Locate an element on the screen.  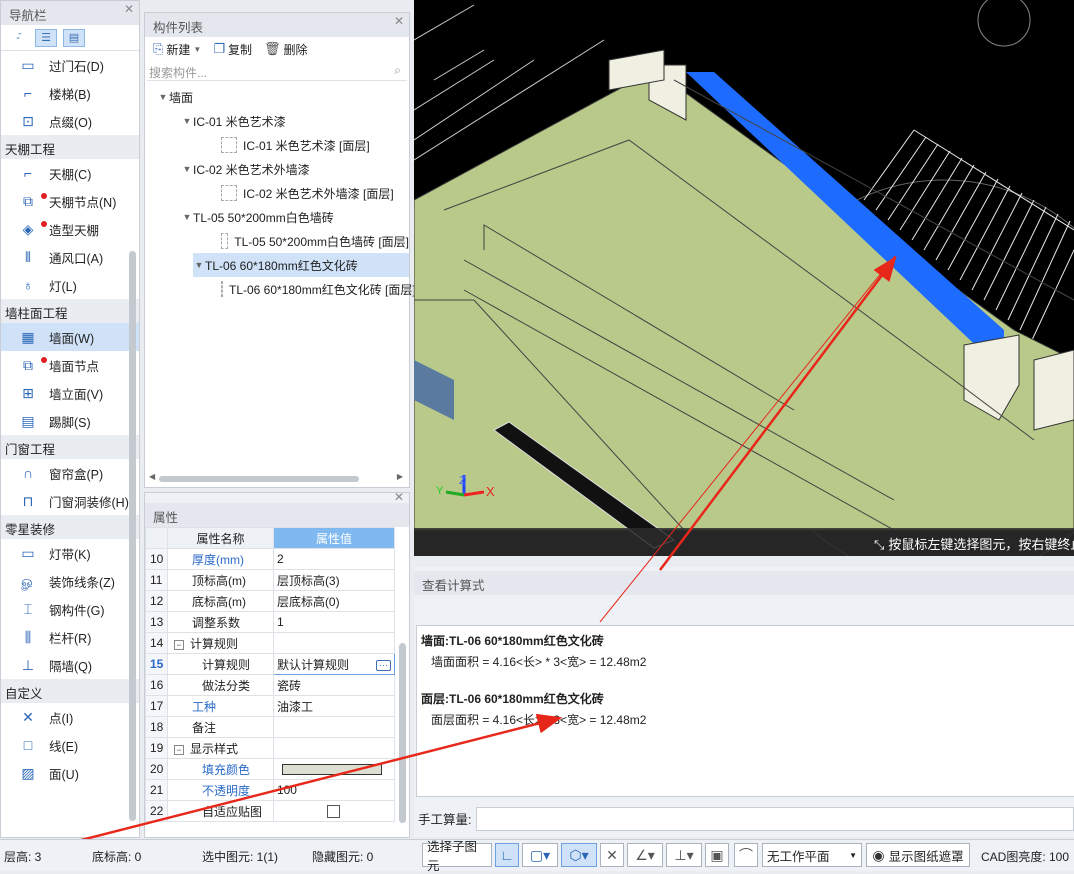
nav-item: ✕ 点(I) is located at coordinates (70, 717).